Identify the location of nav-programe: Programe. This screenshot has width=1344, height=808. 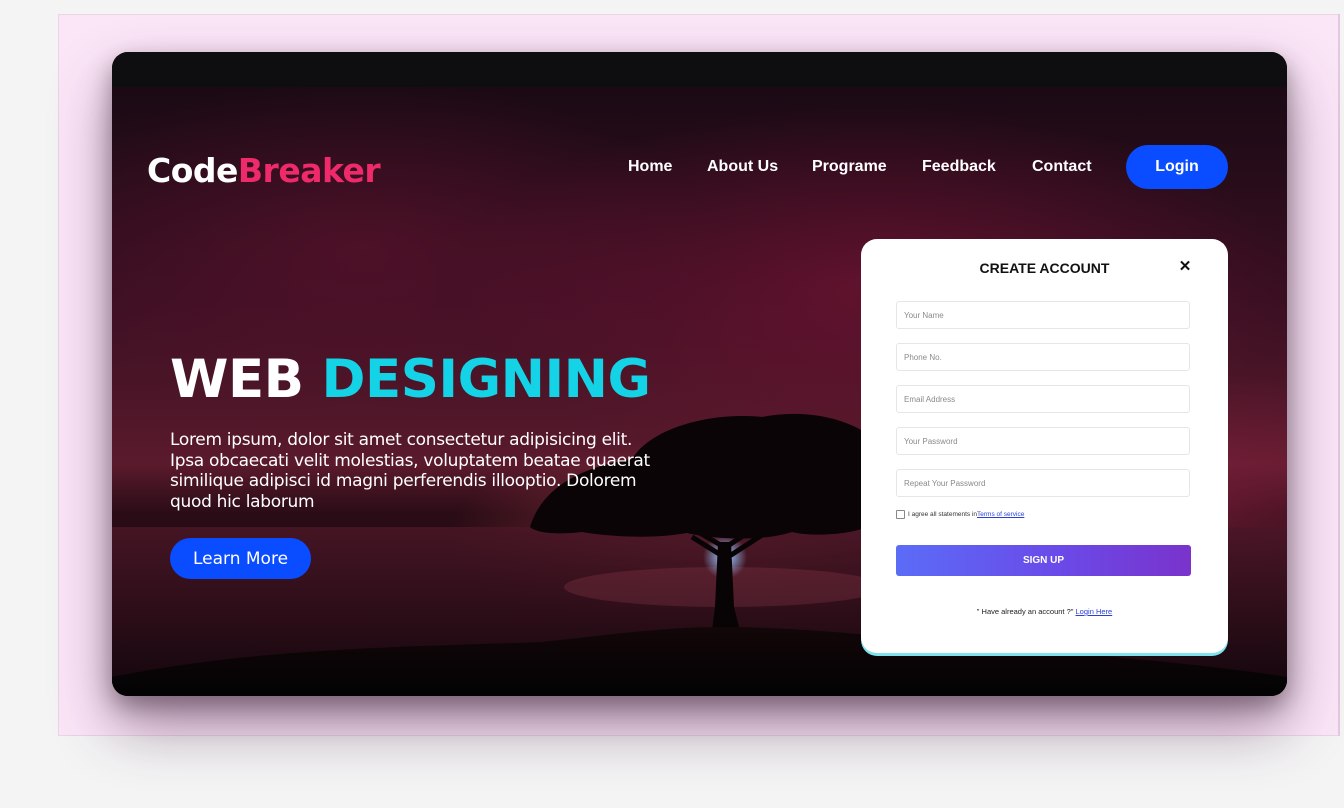
(849, 167).